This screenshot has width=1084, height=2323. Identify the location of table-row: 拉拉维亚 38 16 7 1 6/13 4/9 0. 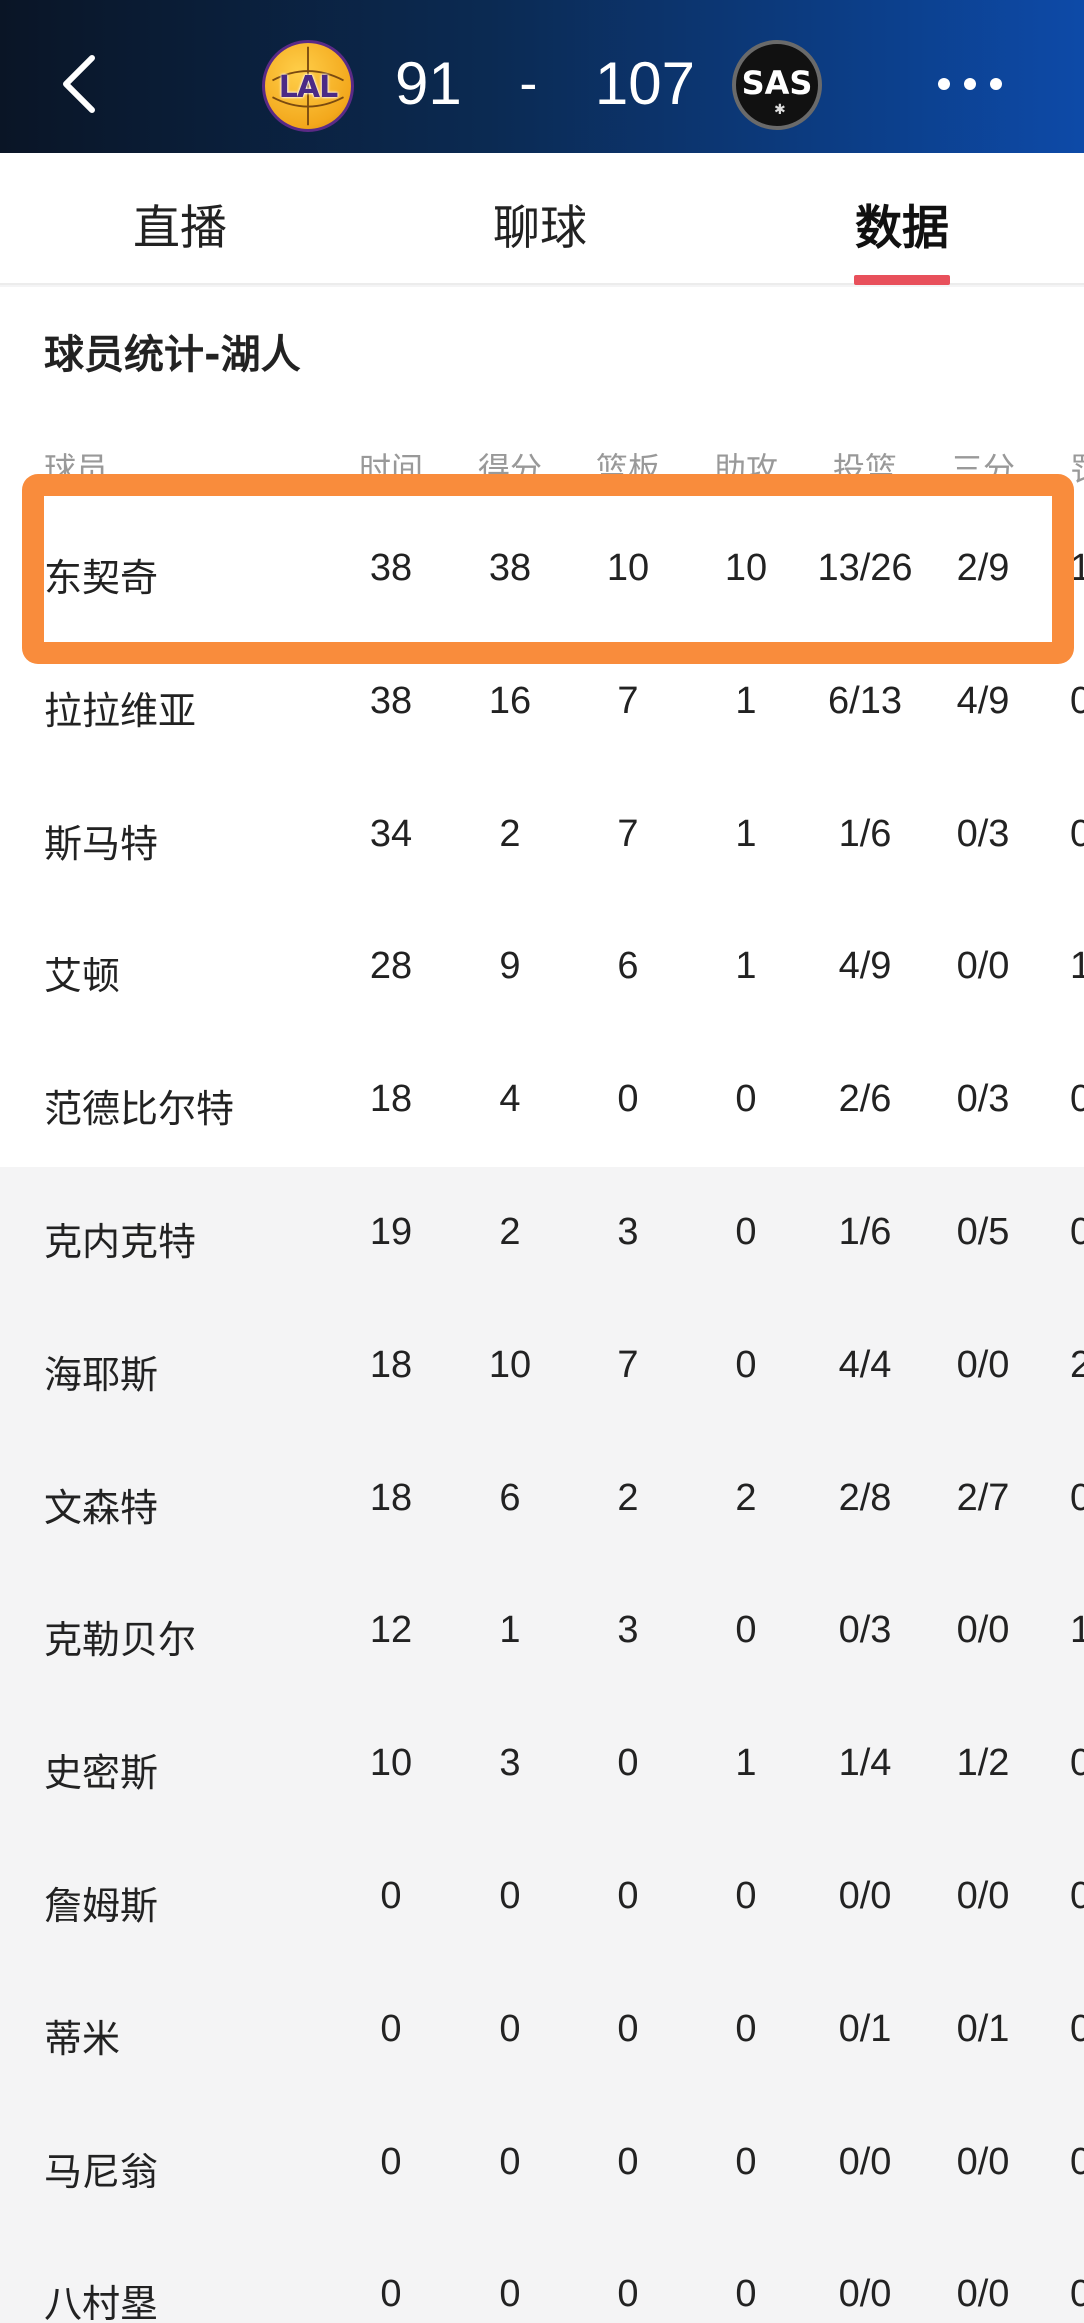
(542, 702).